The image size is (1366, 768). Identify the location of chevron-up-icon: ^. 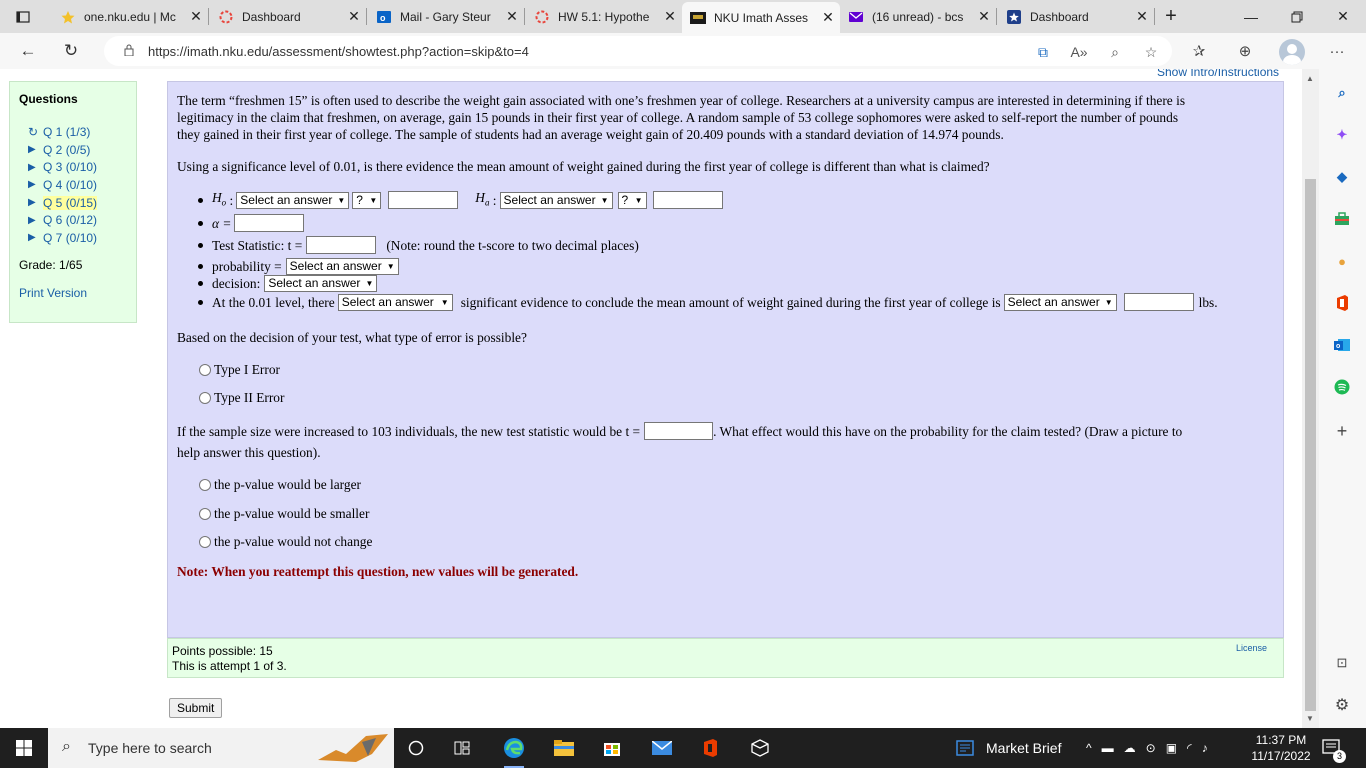
(1089, 748).